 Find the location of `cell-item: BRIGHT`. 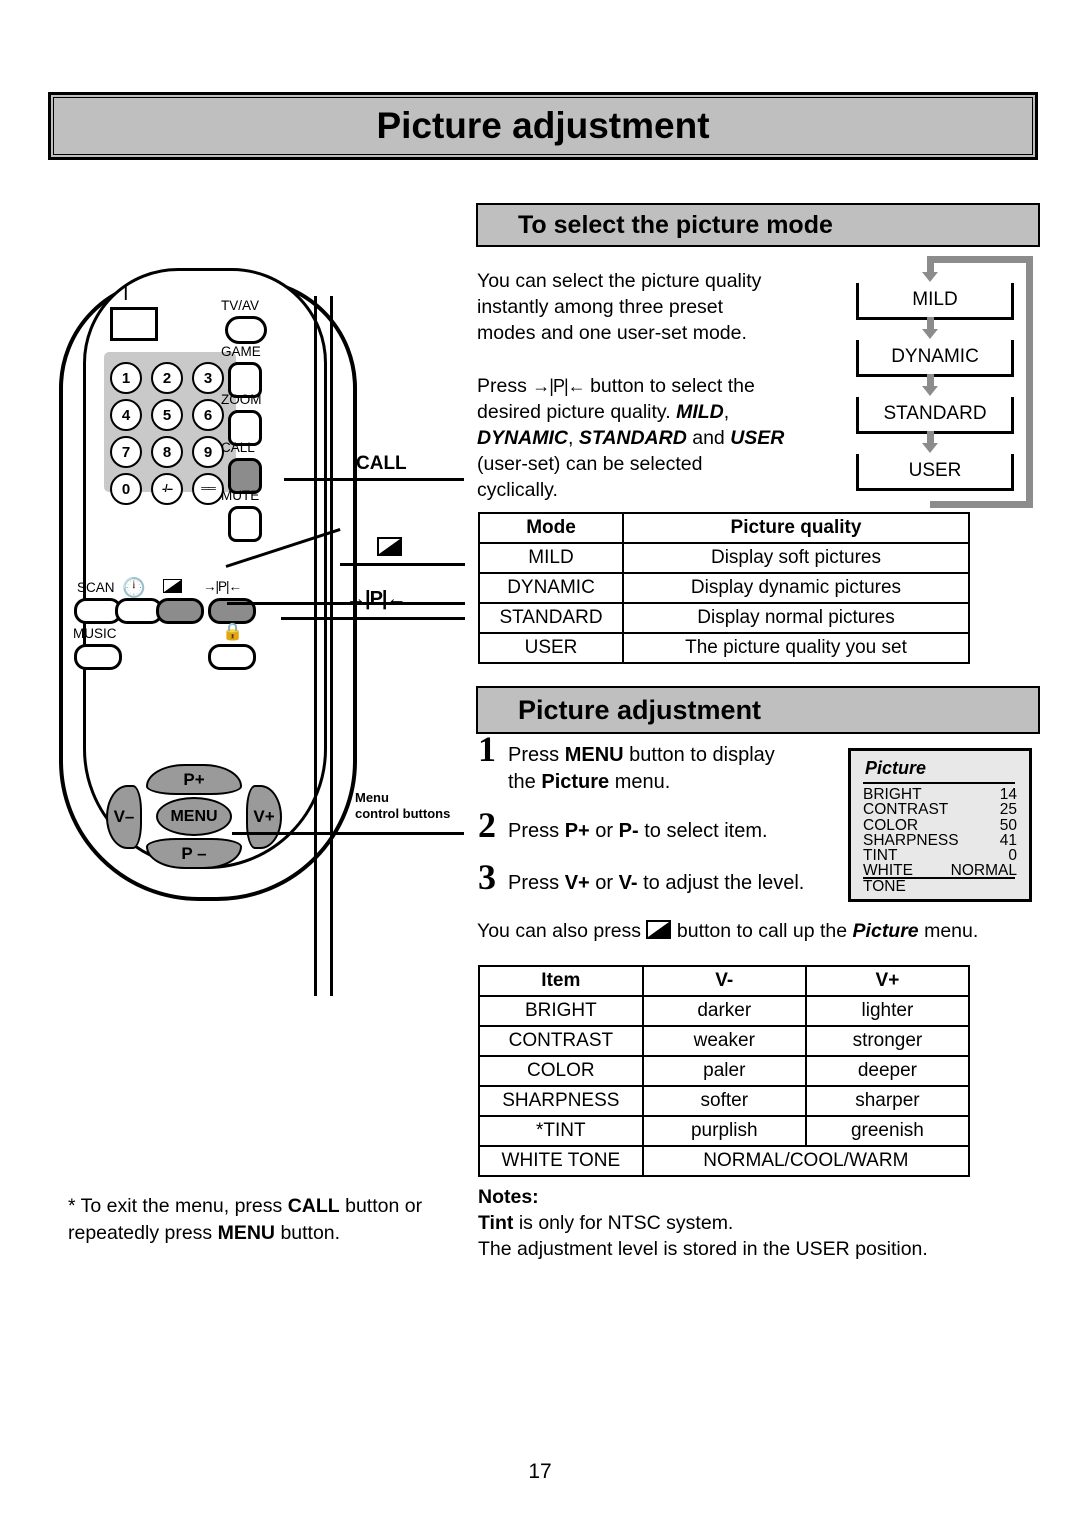

cell-item: BRIGHT is located at coordinates (561, 1011).